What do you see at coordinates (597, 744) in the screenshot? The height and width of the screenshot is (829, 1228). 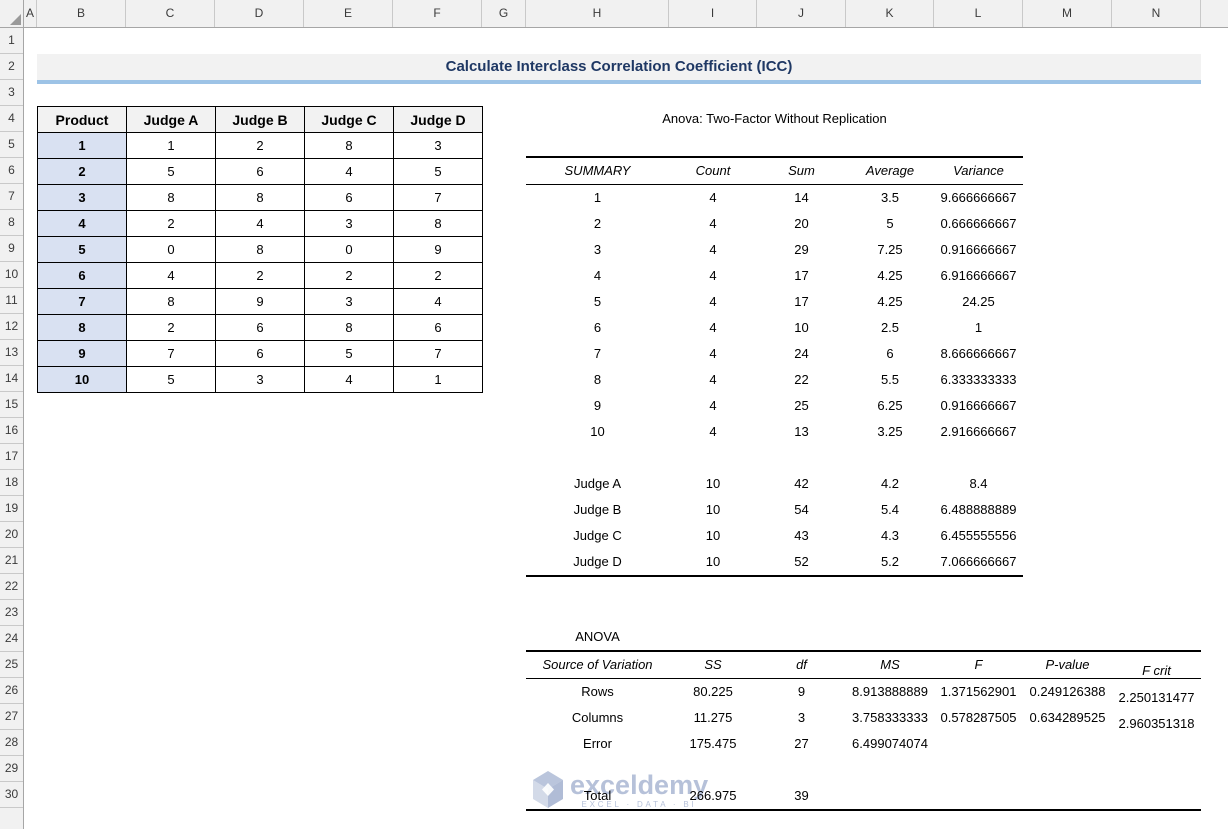 I see `anova-cell: Error` at bounding box center [597, 744].